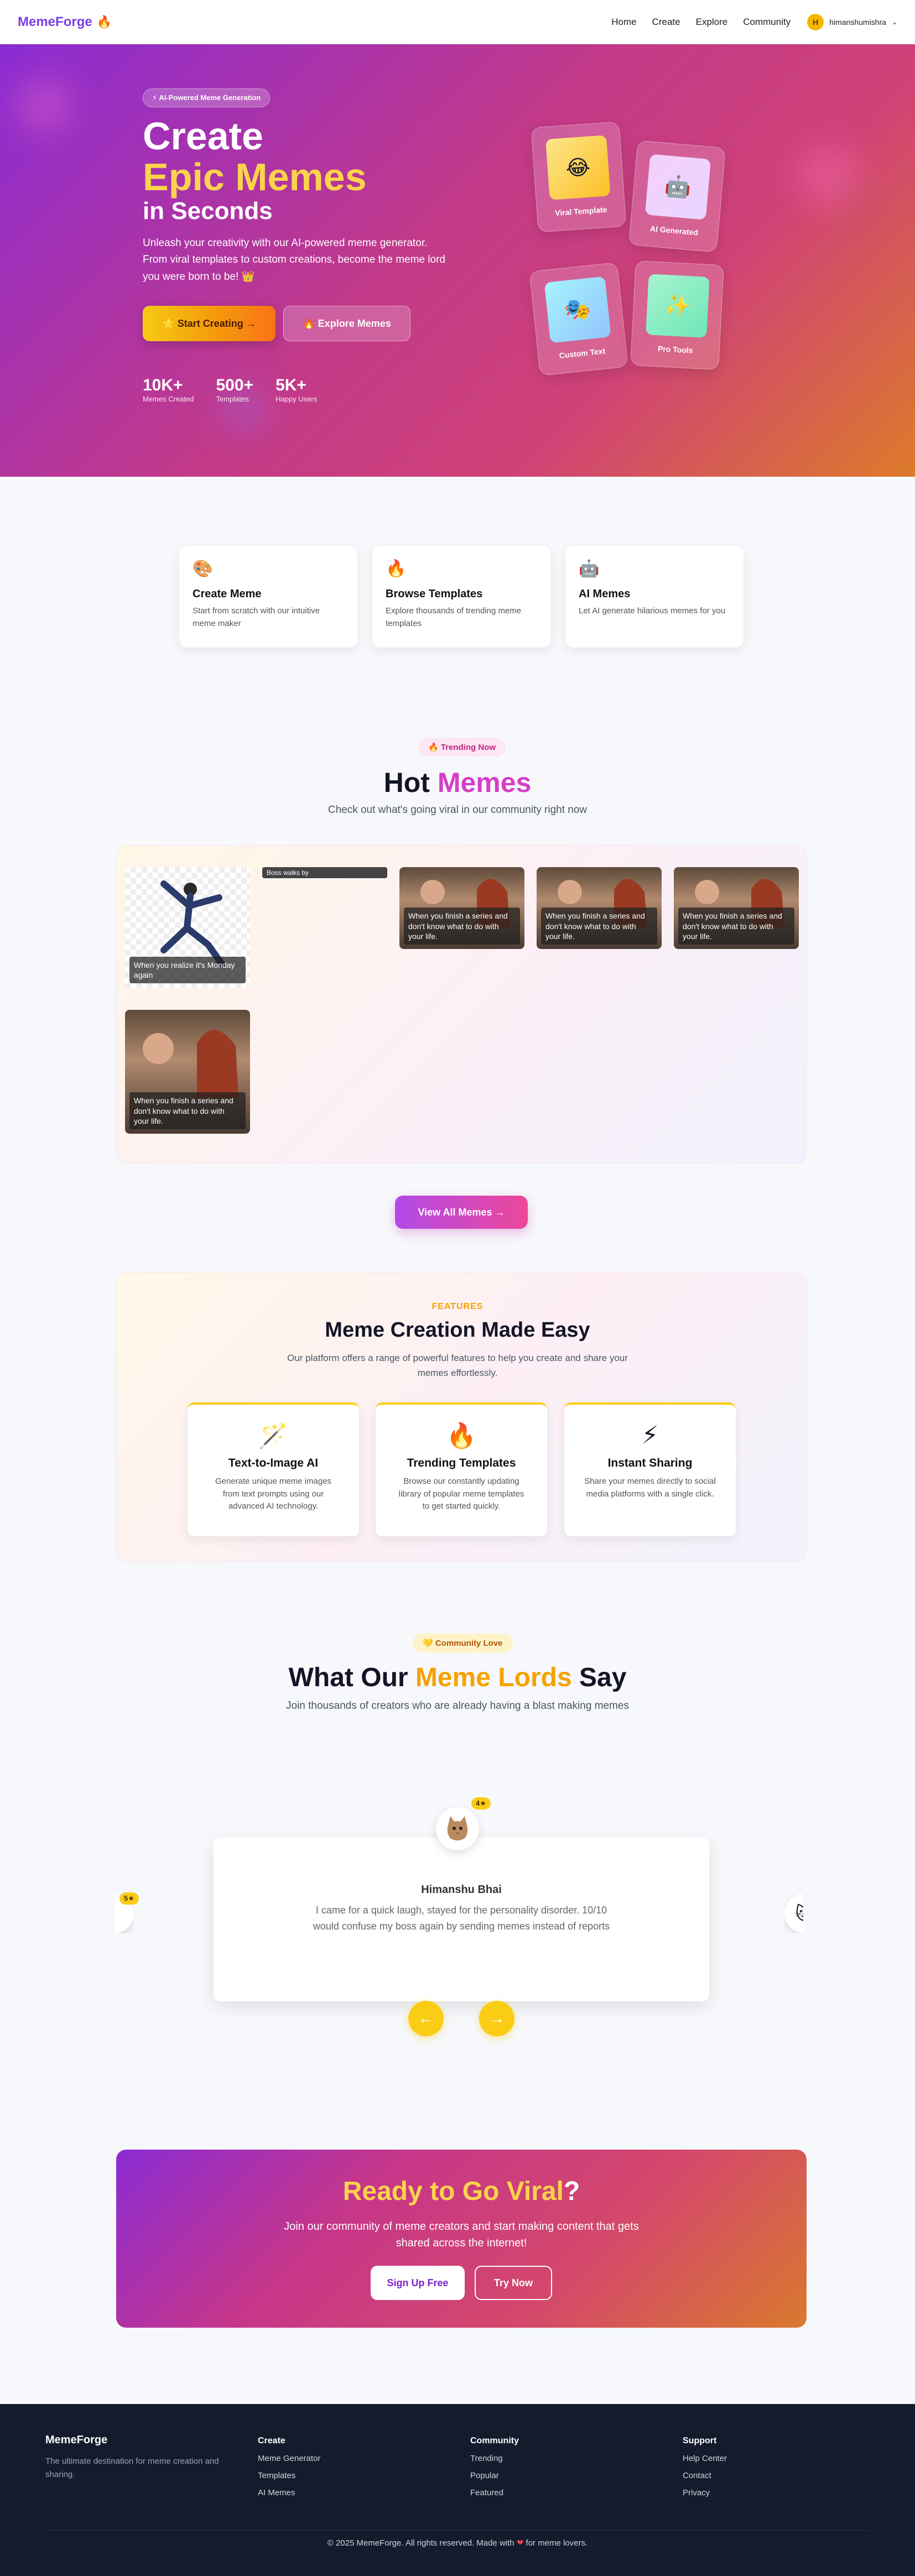  I want to click on heart-icon: ❤, so click(520, 2543).